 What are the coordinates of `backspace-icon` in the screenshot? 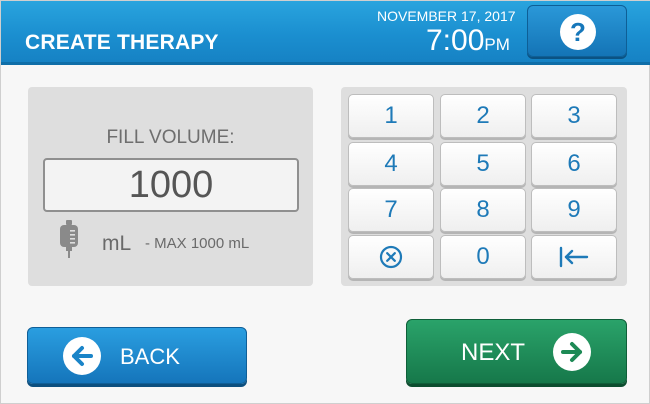 It's located at (574, 257).